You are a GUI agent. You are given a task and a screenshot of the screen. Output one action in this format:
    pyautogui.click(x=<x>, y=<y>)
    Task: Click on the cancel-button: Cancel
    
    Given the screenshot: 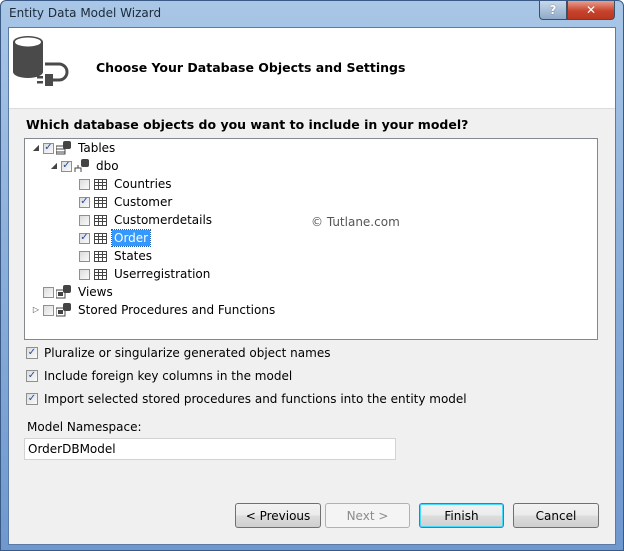 What is the action you would take?
    pyautogui.click(x=556, y=515)
    